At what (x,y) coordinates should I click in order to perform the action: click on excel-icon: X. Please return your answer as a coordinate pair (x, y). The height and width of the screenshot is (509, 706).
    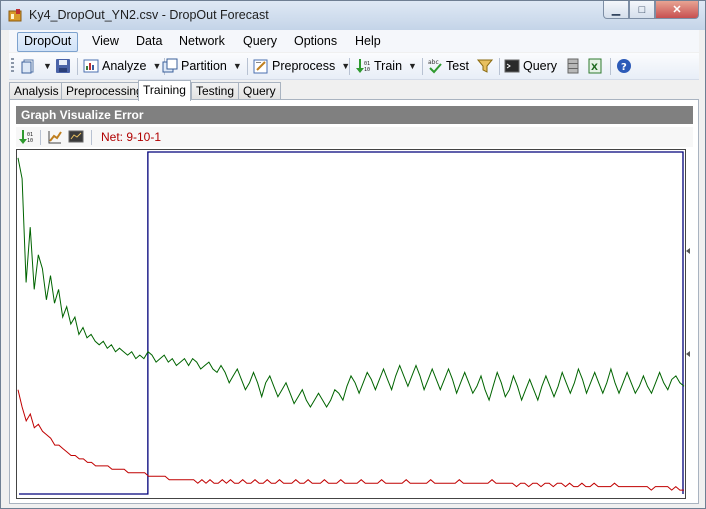
    Looking at the image, I should click on (595, 66).